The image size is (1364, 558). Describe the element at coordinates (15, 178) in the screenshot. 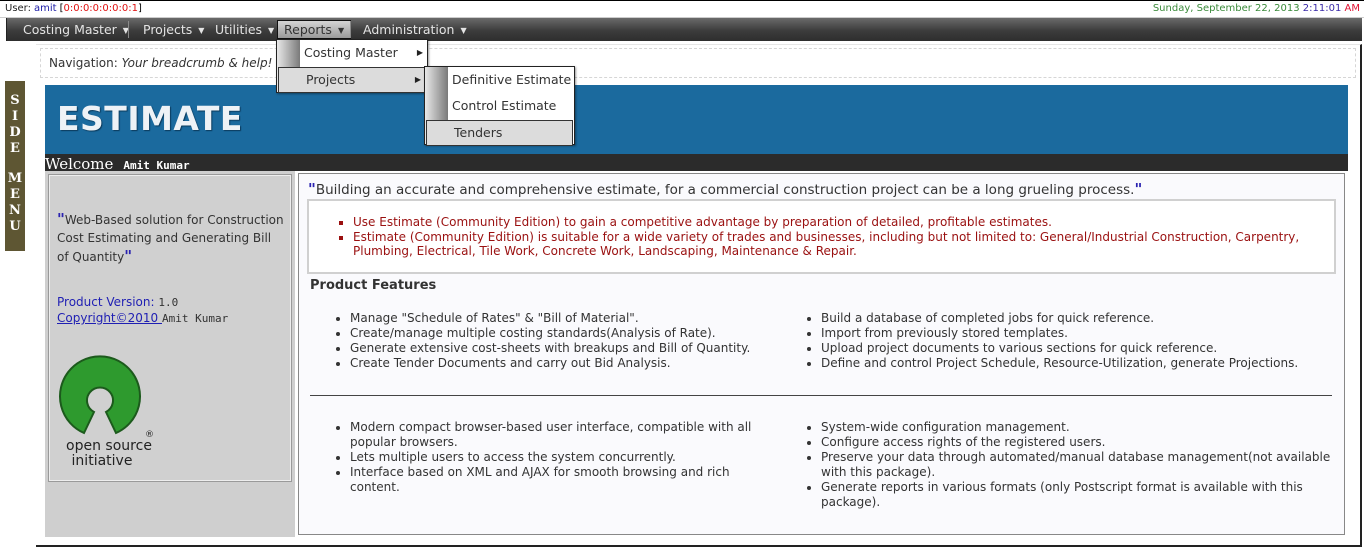

I see `side-letter: M` at that location.